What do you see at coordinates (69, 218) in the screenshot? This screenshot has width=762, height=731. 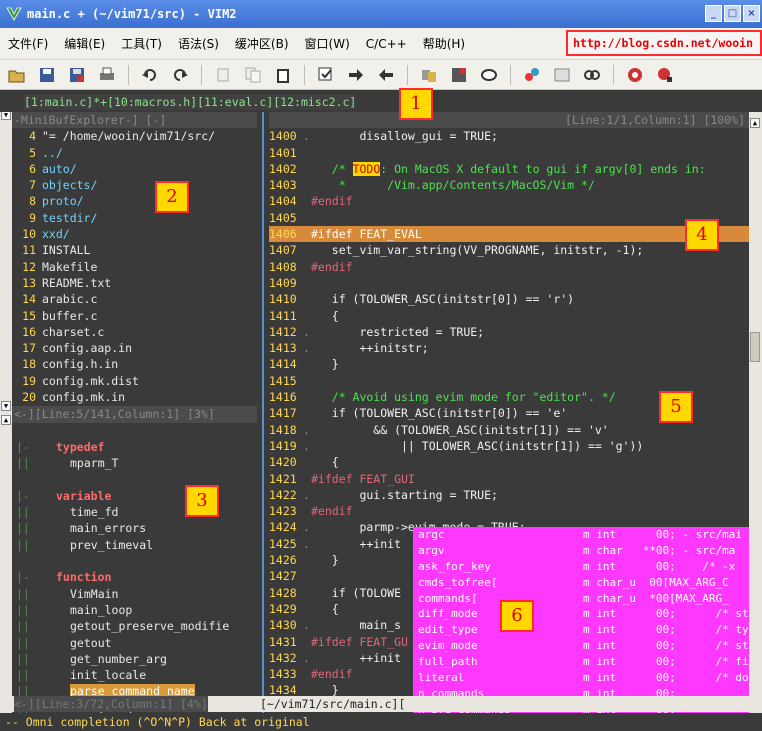 I see `explorer-entry: testdir/` at bounding box center [69, 218].